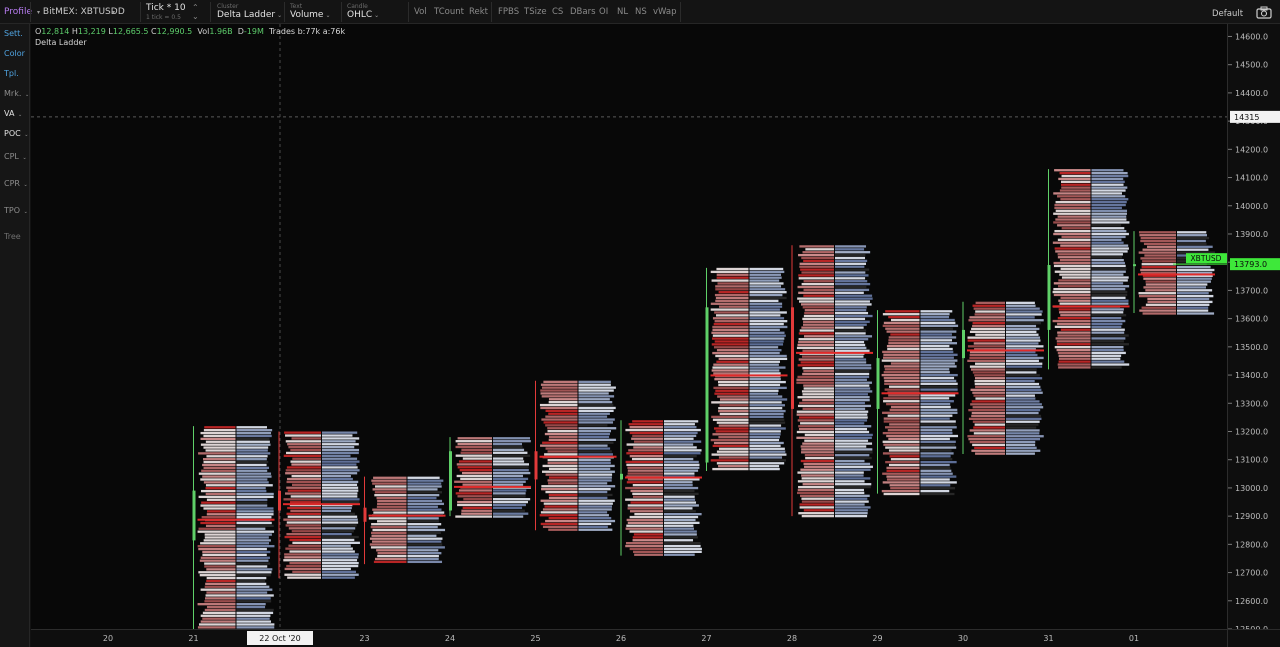 The width and height of the screenshot is (1280, 647). What do you see at coordinates (166, 12) in the screenshot?
I see `tick-selector: Tick * 10 1 tick = 0.5` at bounding box center [166, 12].